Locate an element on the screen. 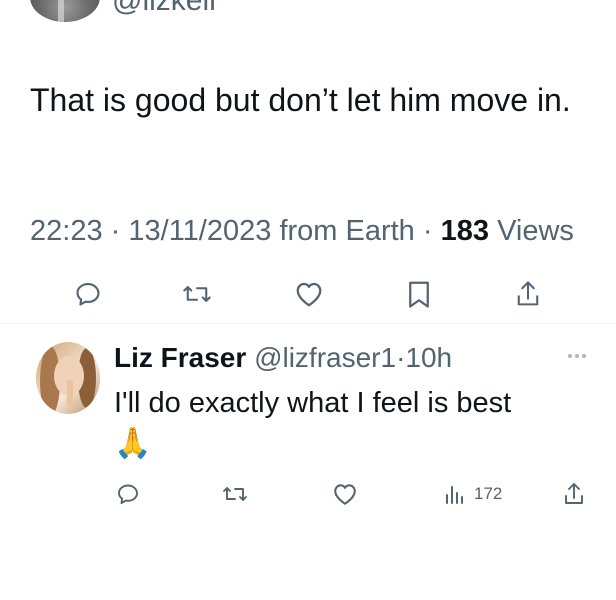 The height and width of the screenshot is (600, 616). tweet-text: That is good but don’t let him move in. is located at coordinates (300, 100).